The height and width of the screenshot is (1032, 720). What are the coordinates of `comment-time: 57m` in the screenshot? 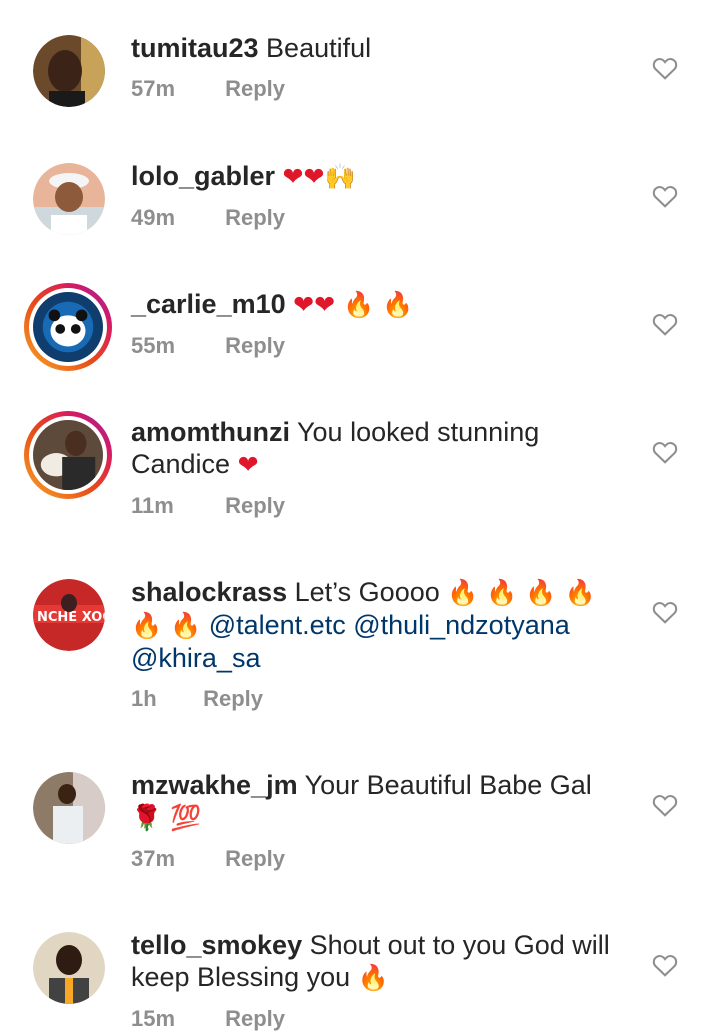 It's located at (153, 88).